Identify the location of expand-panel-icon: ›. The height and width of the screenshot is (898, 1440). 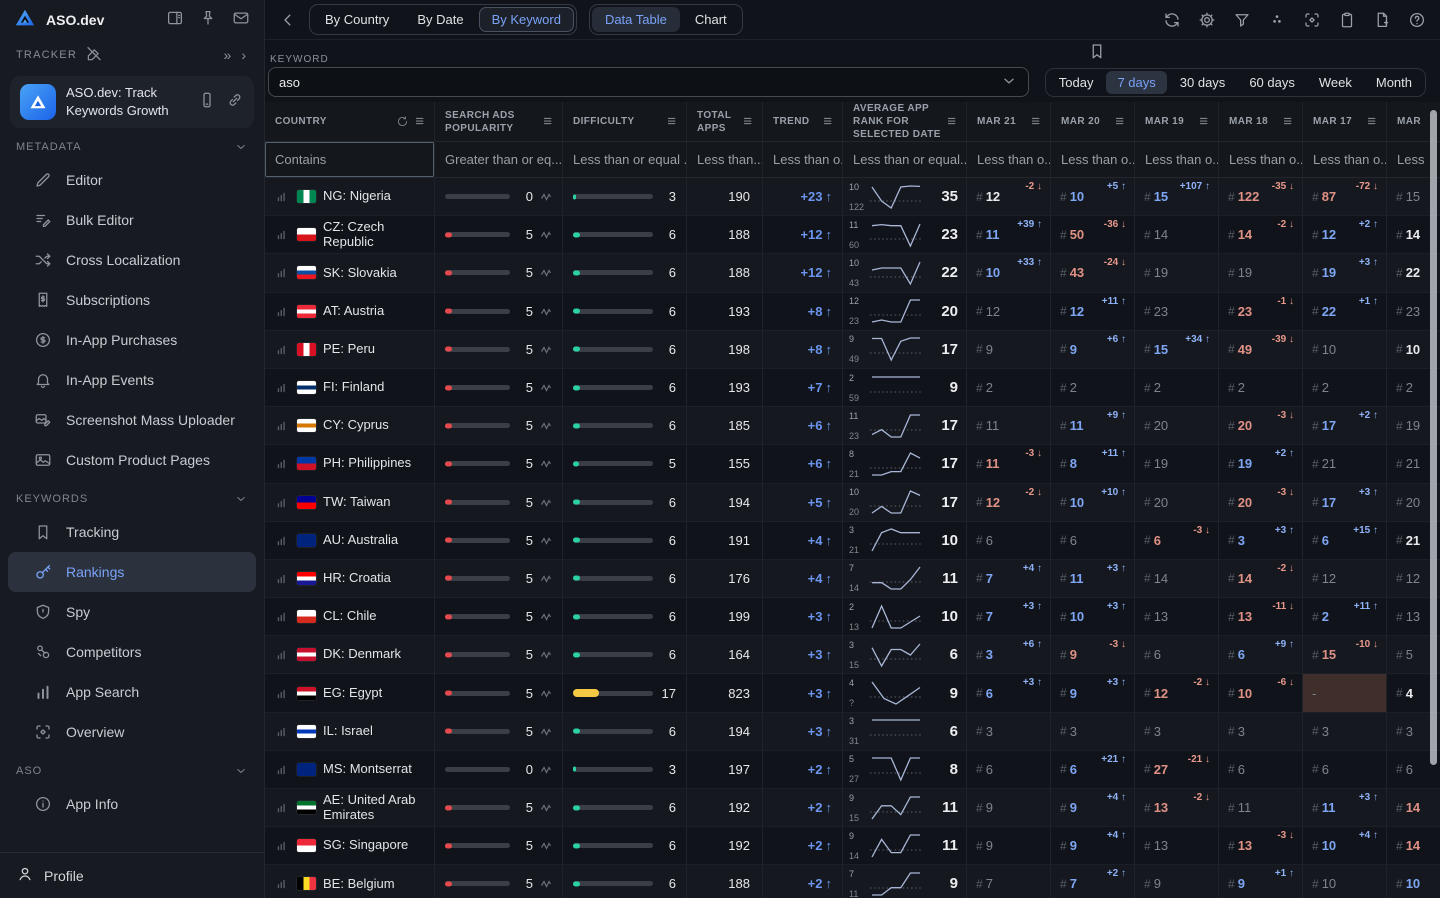
(244, 55).